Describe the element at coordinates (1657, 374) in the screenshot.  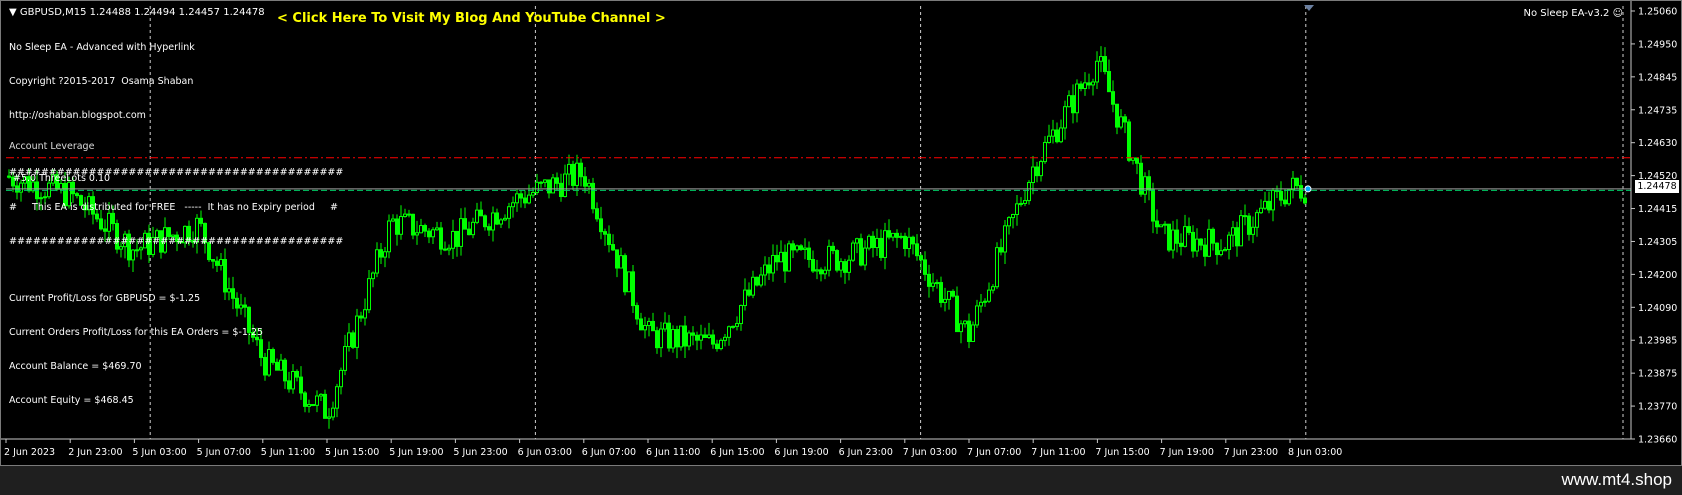
I see `price-tick-label: 1.23875` at that location.